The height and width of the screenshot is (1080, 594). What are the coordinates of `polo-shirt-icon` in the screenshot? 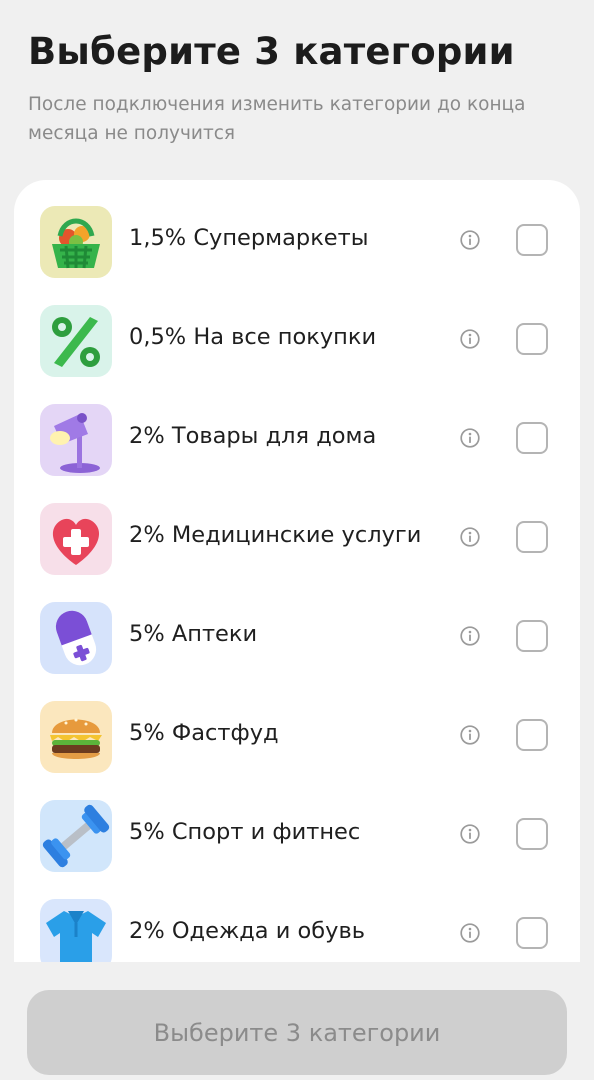 It's located at (76, 936).